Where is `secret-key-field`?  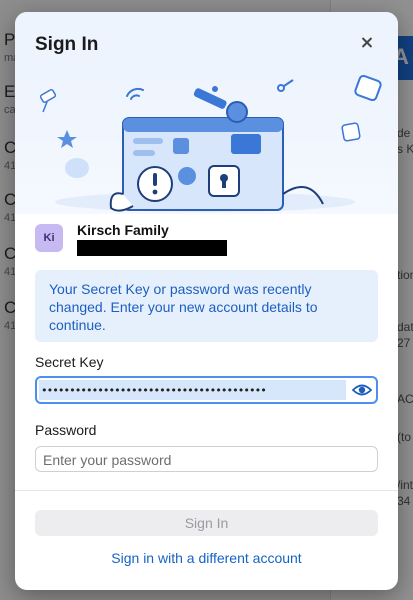 secret-key-field is located at coordinates (206, 390).